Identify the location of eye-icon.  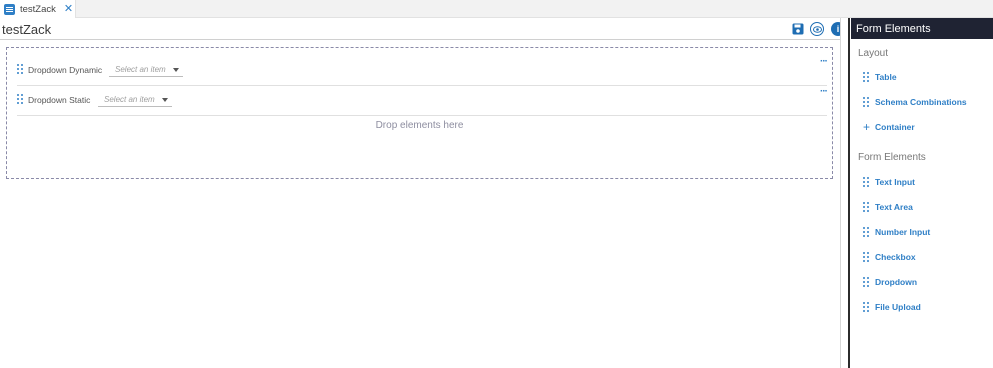
(817, 29).